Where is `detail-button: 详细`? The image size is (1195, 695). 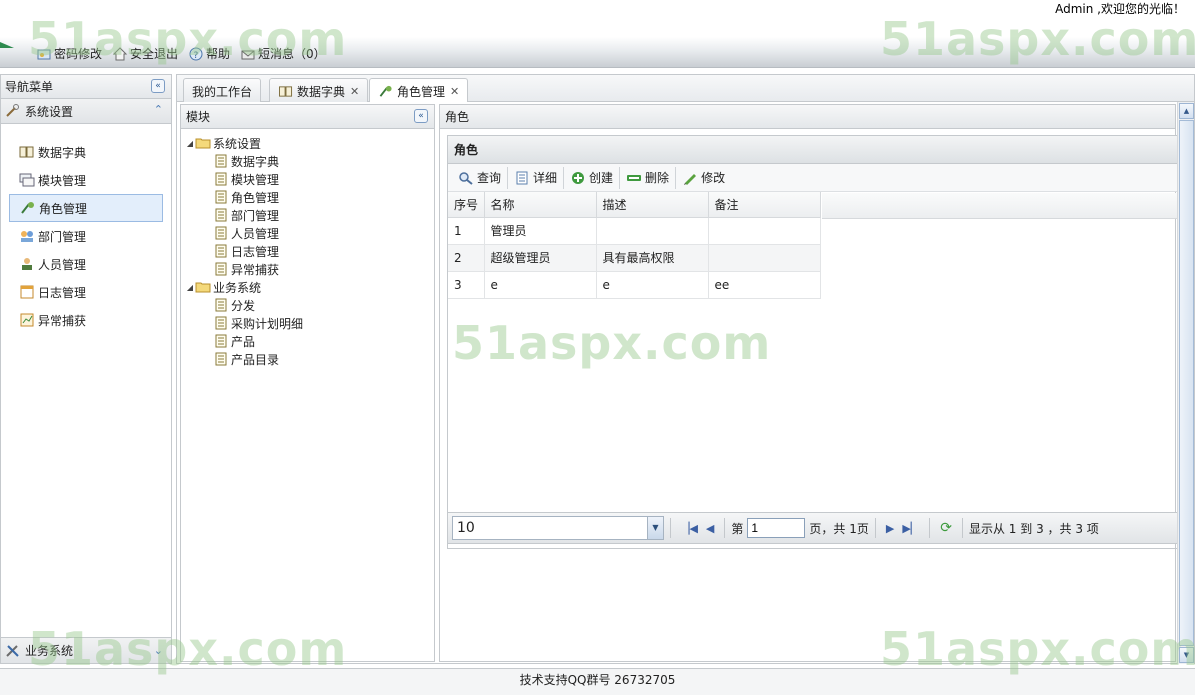
detail-button: 详细 is located at coordinates (536, 177).